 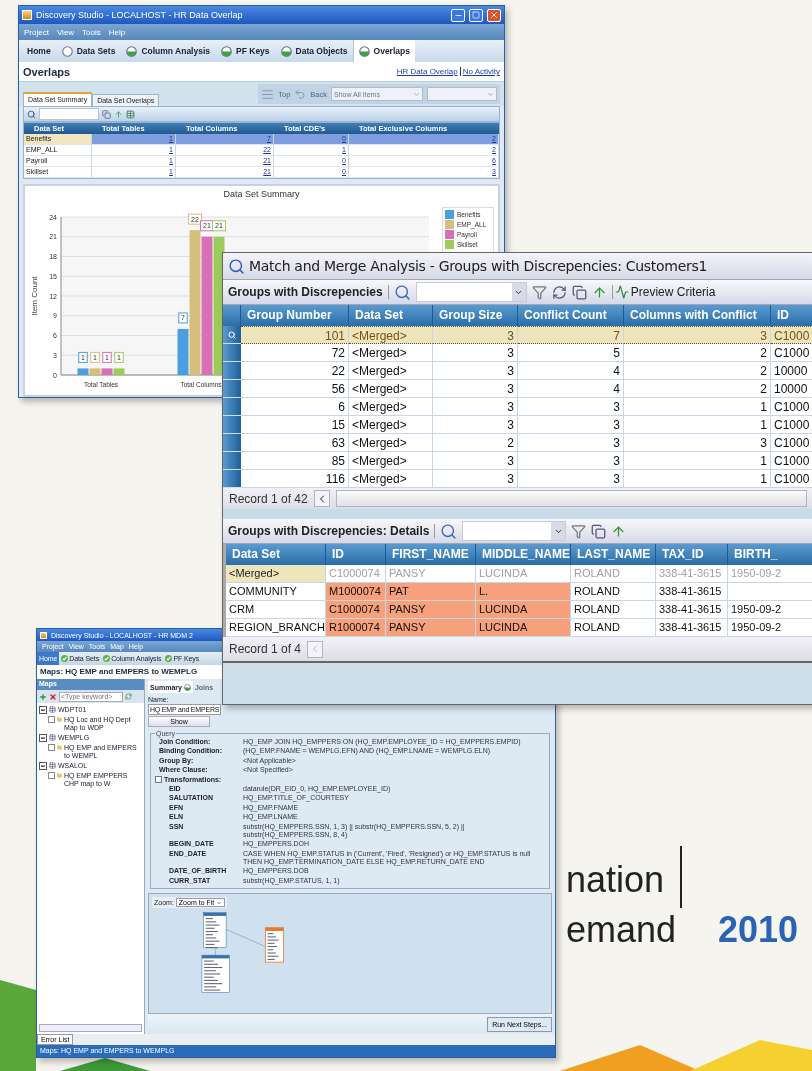 I want to click on maximize-icon, so click(x=476, y=15).